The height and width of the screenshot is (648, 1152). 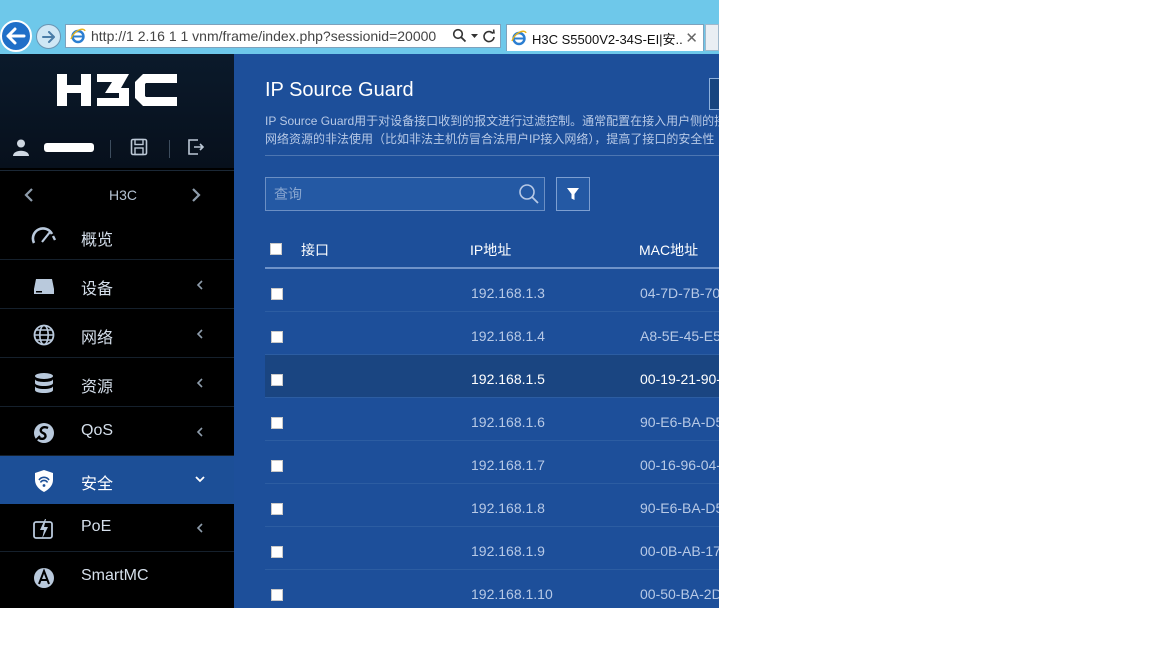 What do you see at coordinates (508, 465) in the screenshot?
I see `cell-ip: 192.168.1.7` at bounding box center [508, 465].